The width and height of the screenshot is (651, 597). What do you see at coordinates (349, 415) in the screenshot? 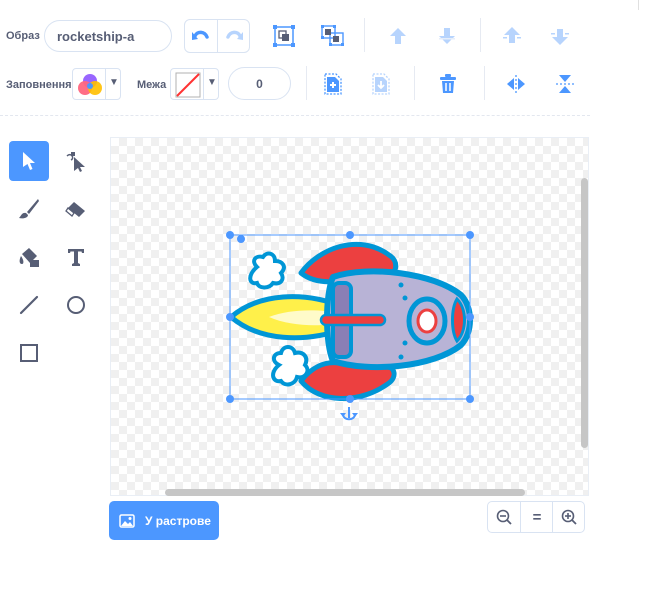
I see `rotate-handle-icon` at bounding box center [349, 415].